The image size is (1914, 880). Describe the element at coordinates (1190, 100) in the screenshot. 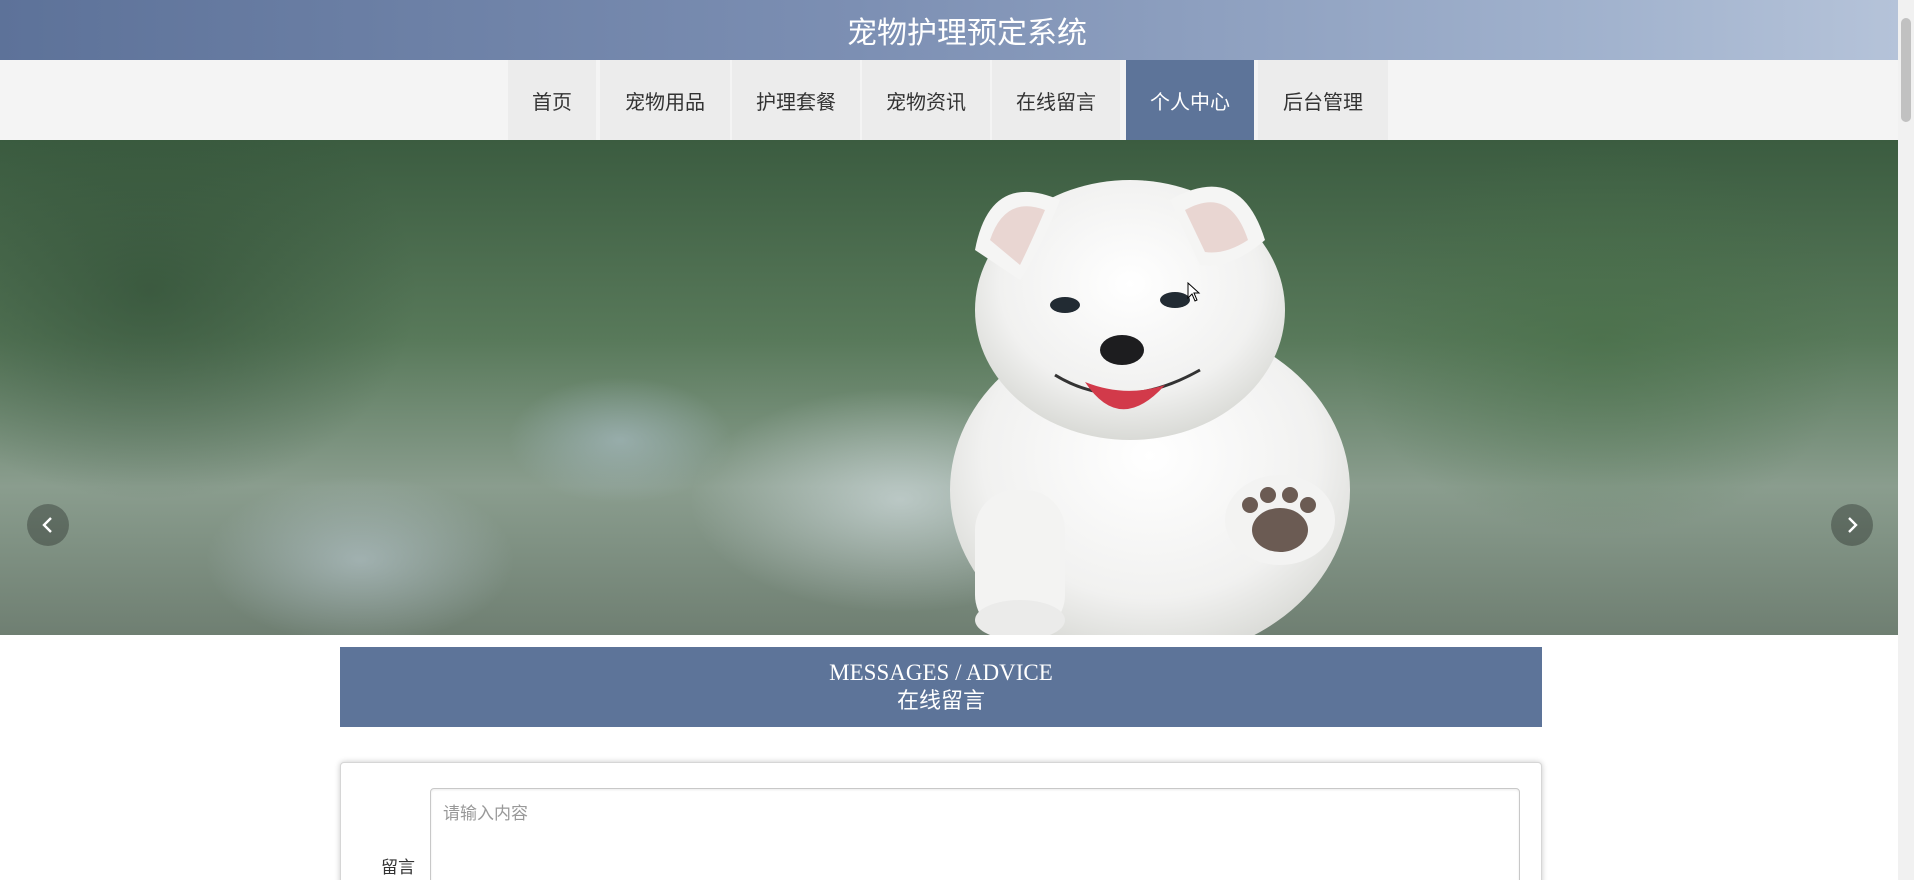

I see `nav-item-personal-center: 个人中心` at that location.